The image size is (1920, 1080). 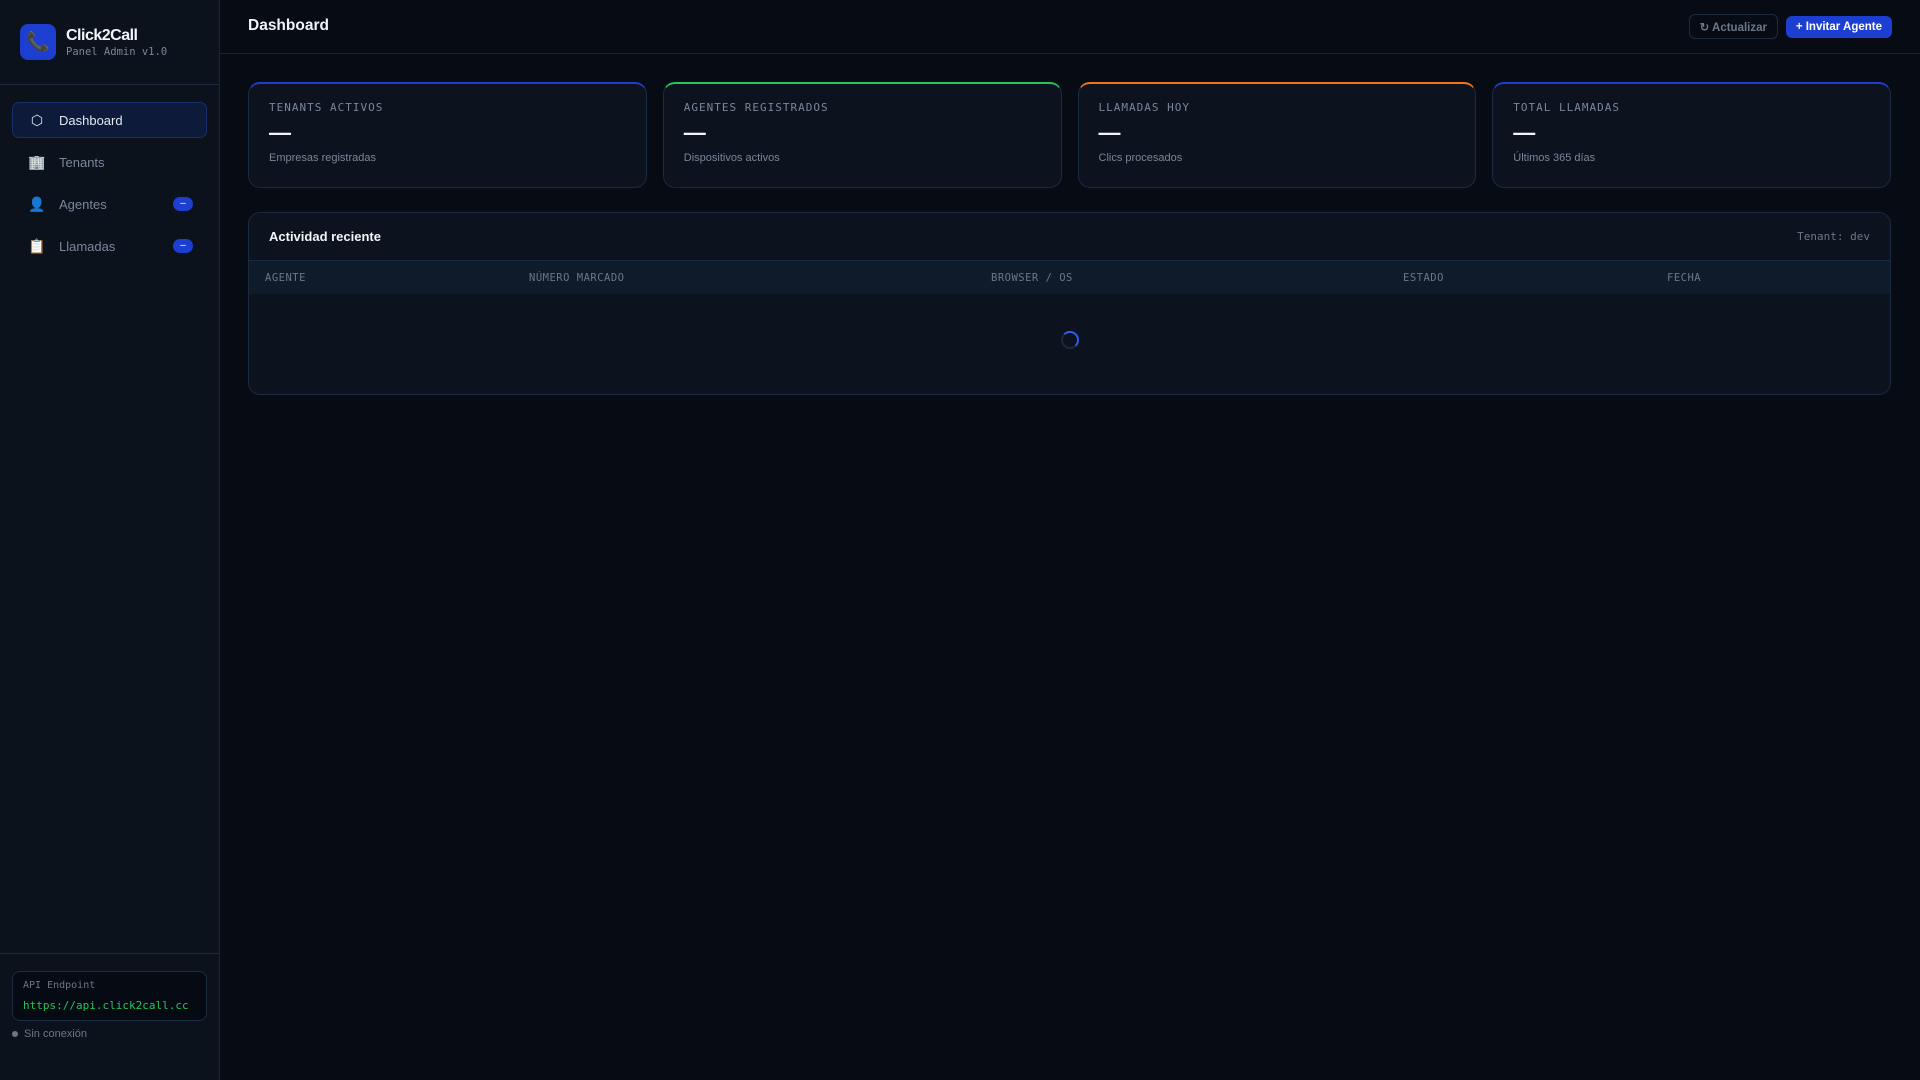 What do you see at coordinates (38, 42) in the screenshot?
I see `phone-icon: 📞` at bounding box center [38, 42].